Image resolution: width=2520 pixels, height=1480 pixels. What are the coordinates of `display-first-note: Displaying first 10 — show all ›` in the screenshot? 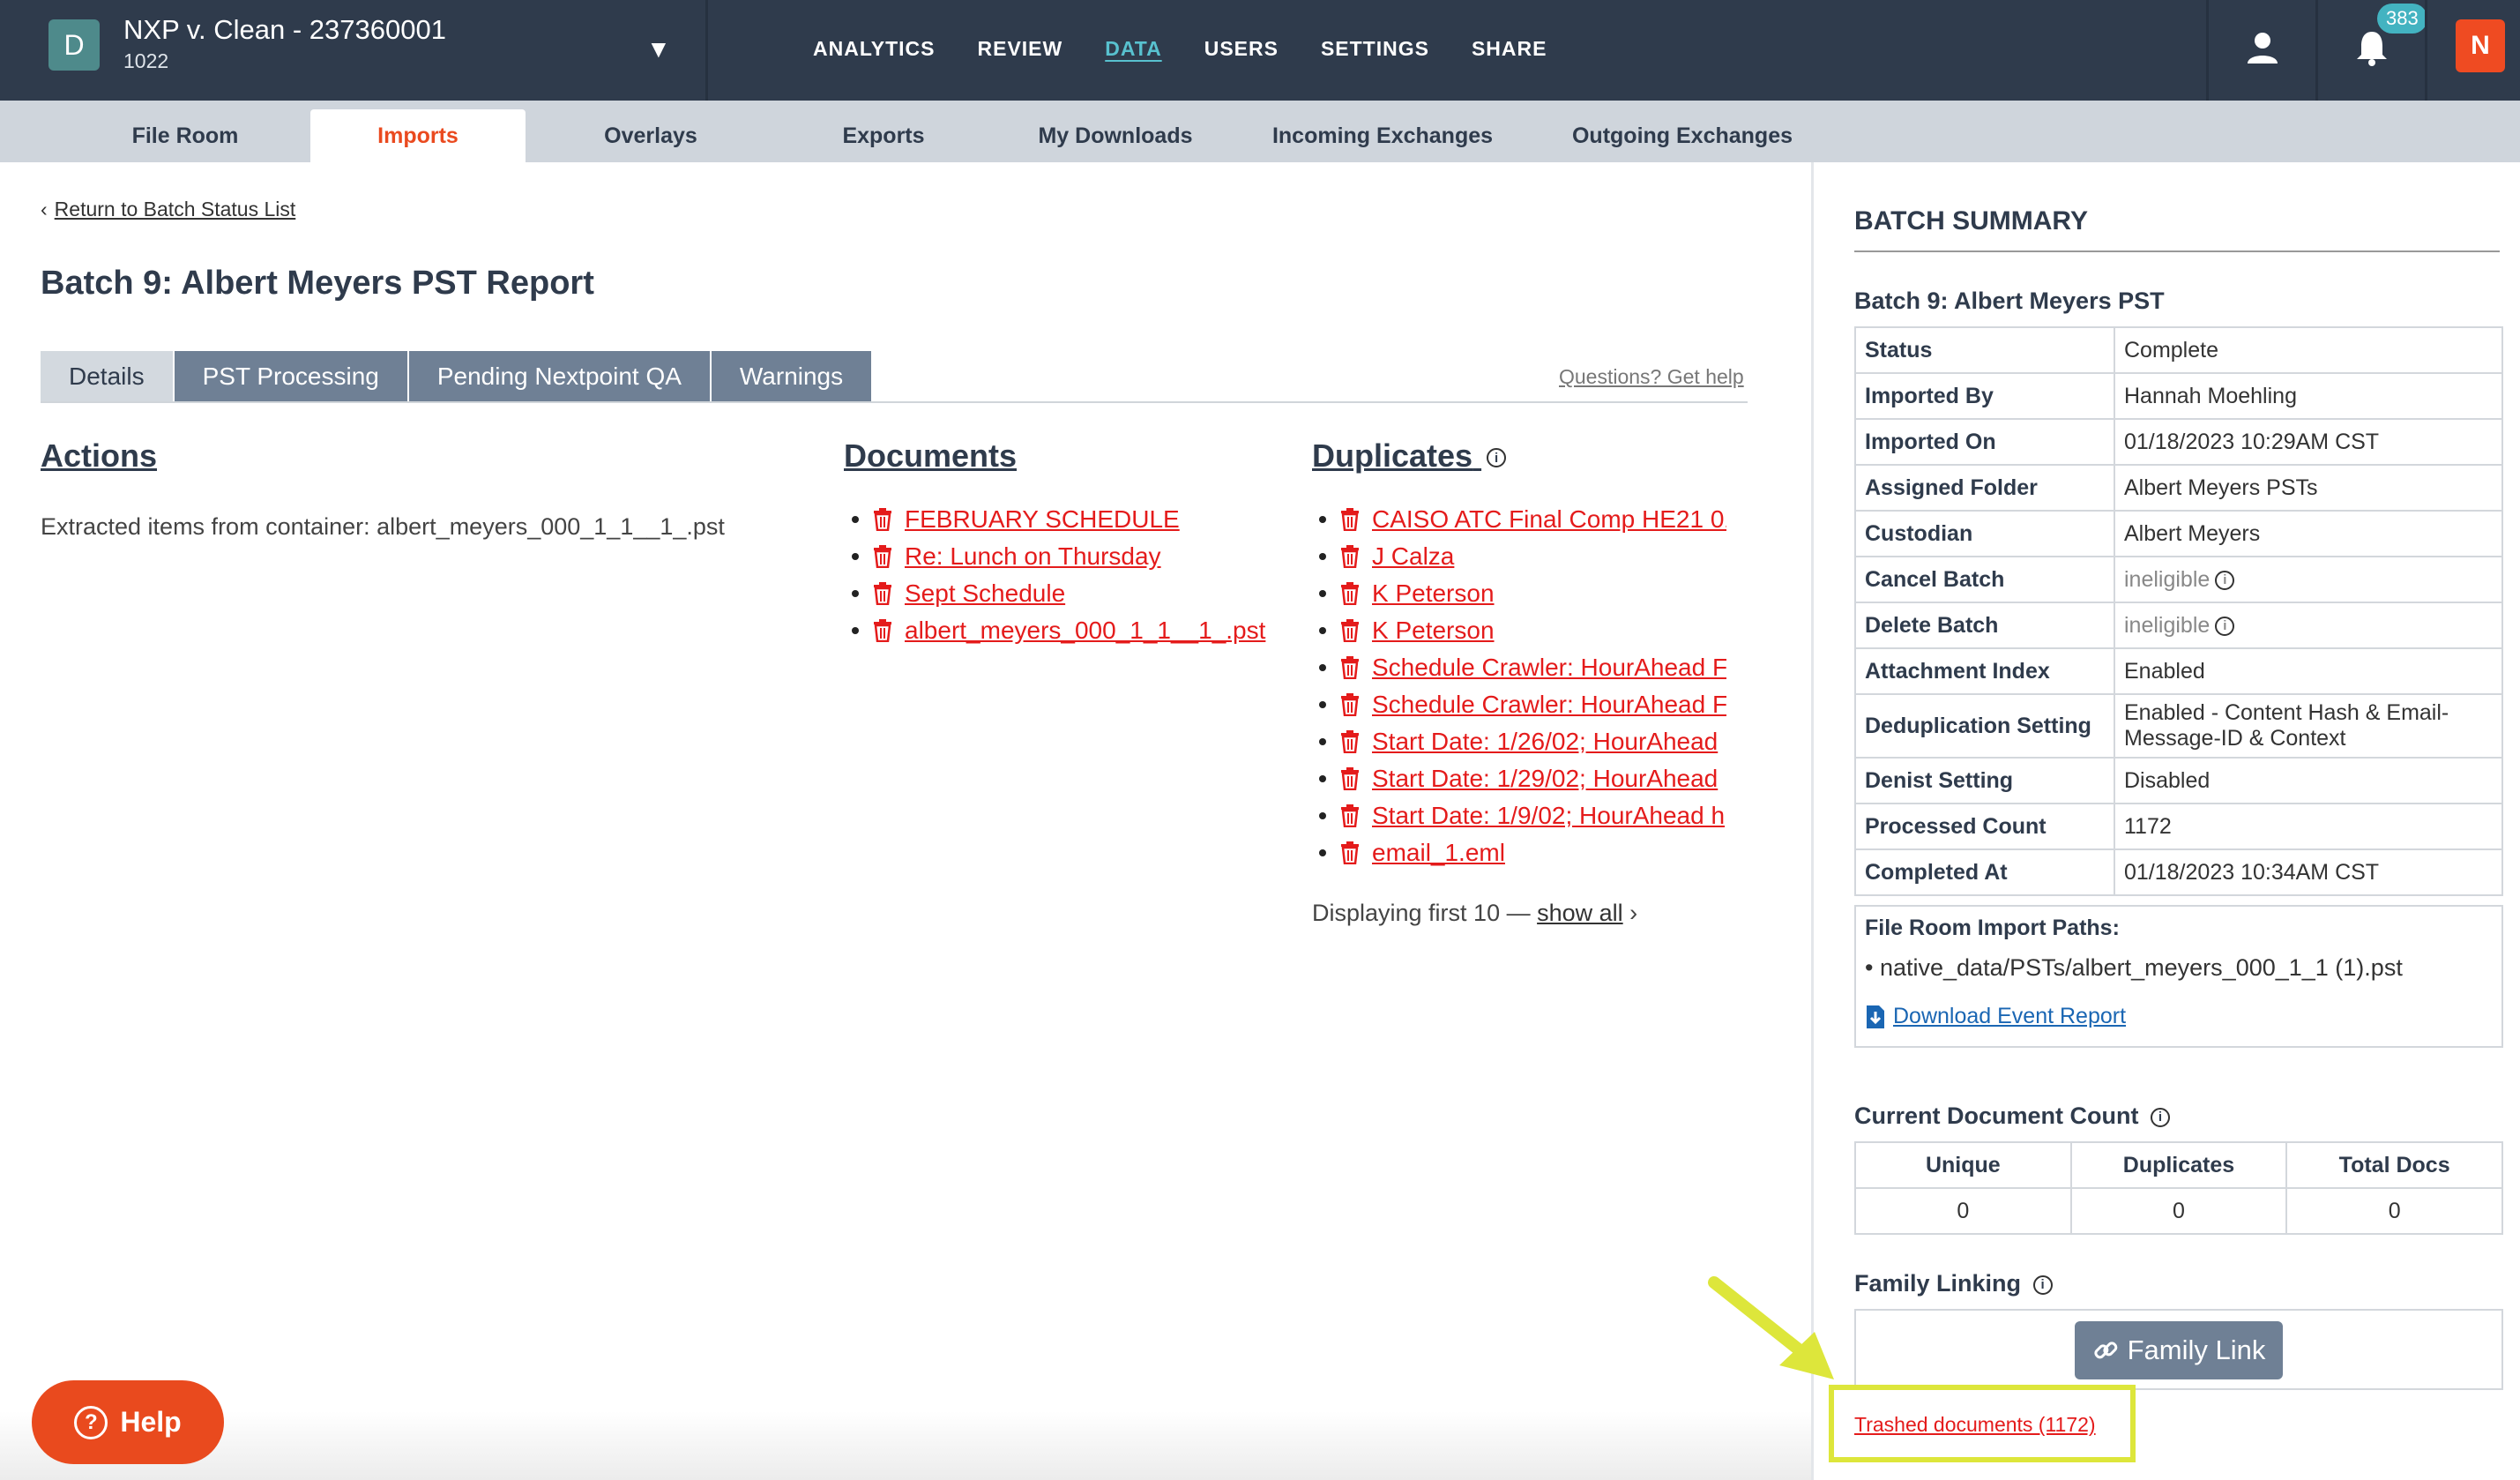 It's located at (1474, 914).